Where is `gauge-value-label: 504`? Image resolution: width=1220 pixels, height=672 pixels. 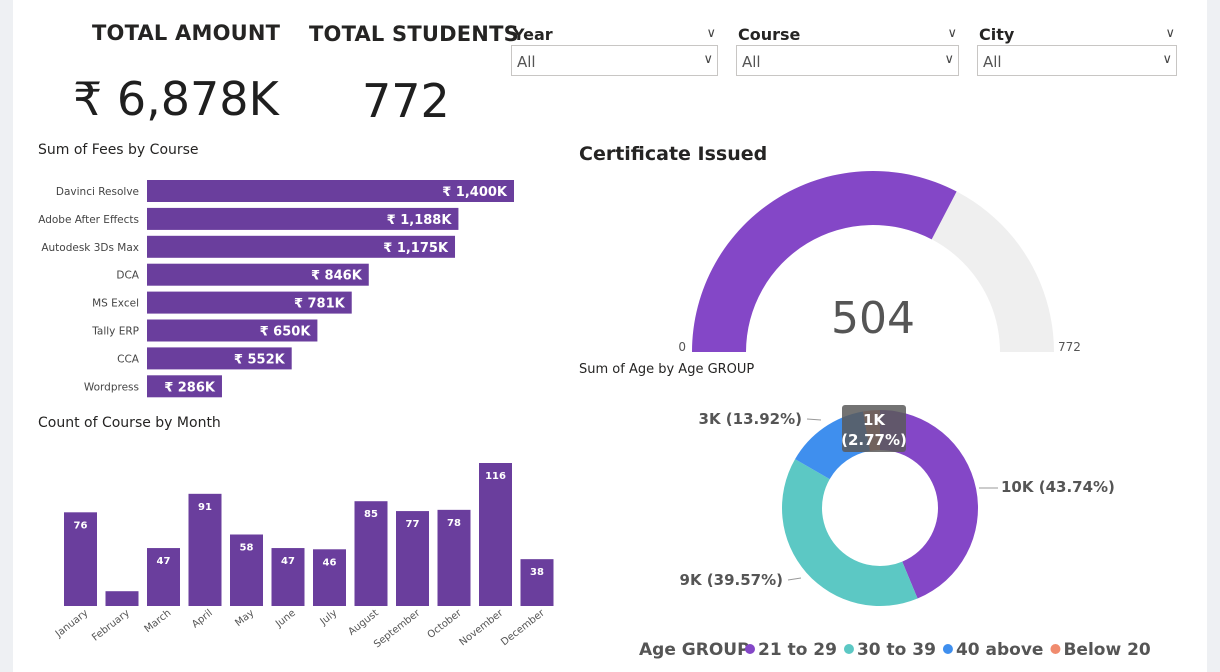
gauge-value-label: 504 is located at coordinates (873, 318).